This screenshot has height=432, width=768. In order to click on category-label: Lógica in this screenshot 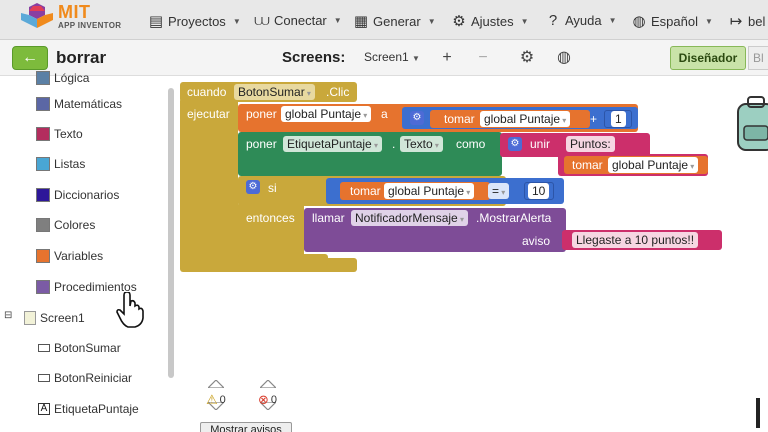, I will do `click(72, 78)`.